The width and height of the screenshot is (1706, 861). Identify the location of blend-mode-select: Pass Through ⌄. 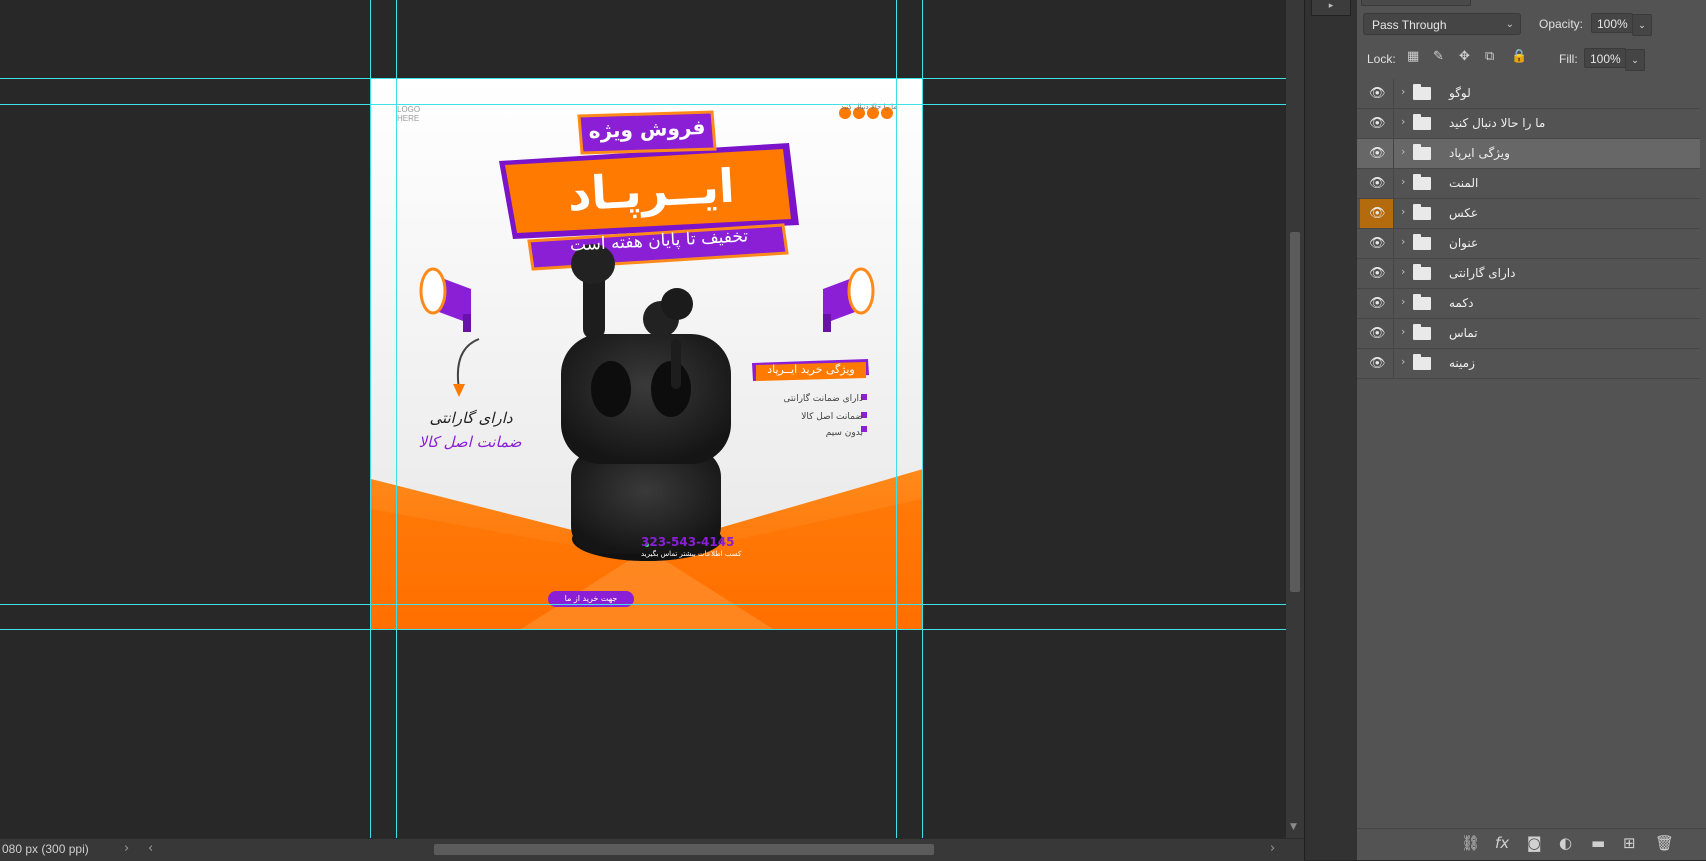
(1442, 24).